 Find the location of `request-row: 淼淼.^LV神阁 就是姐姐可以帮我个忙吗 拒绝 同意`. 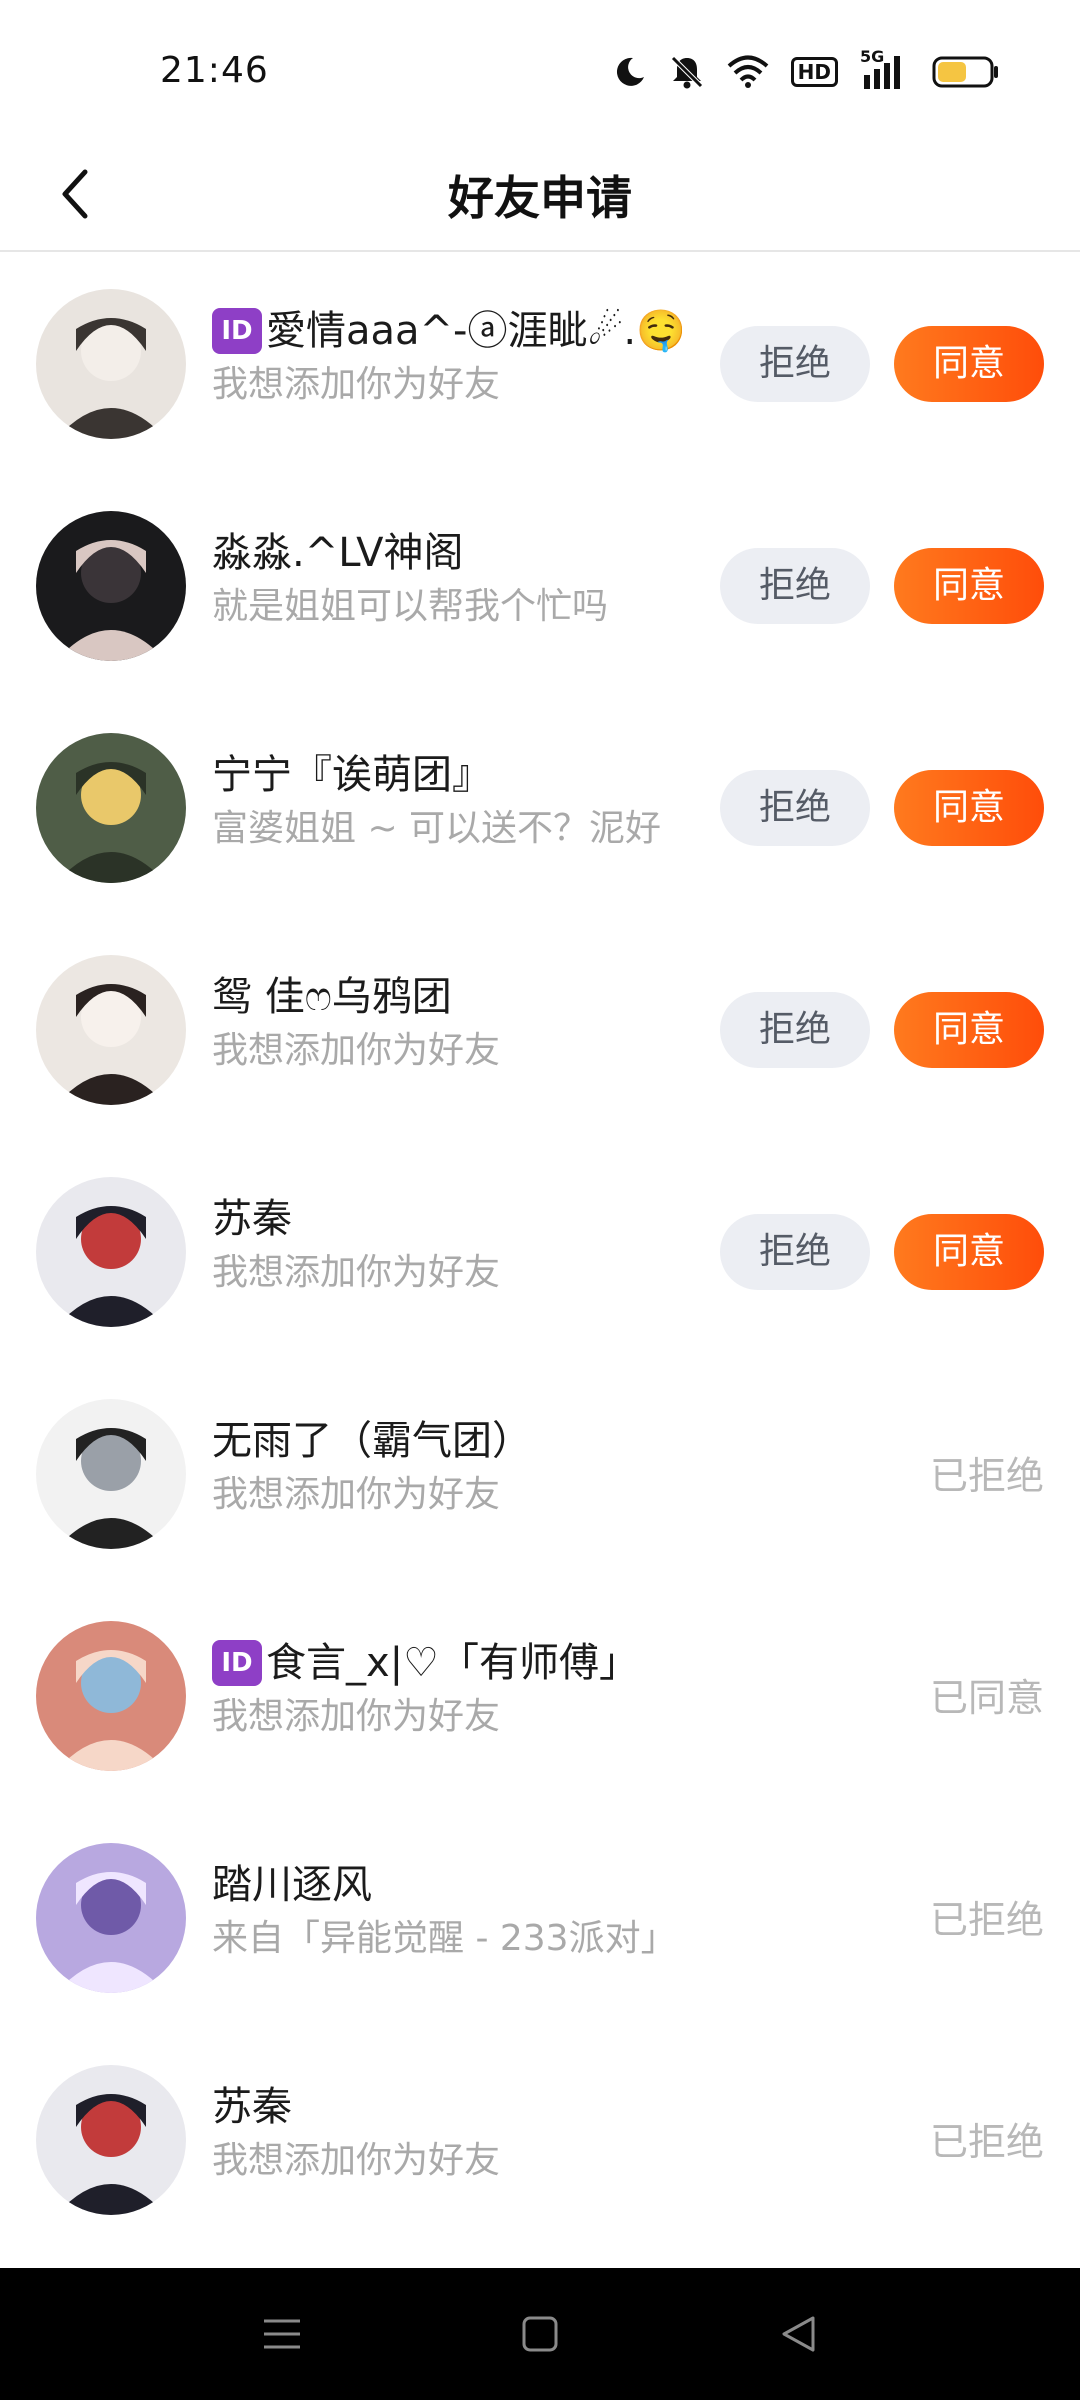

request-row: 淼淼.^LV神阁 就是姐姐可以帮我个忙吗 拒绝 同意 is located at coordinates (540, 586).